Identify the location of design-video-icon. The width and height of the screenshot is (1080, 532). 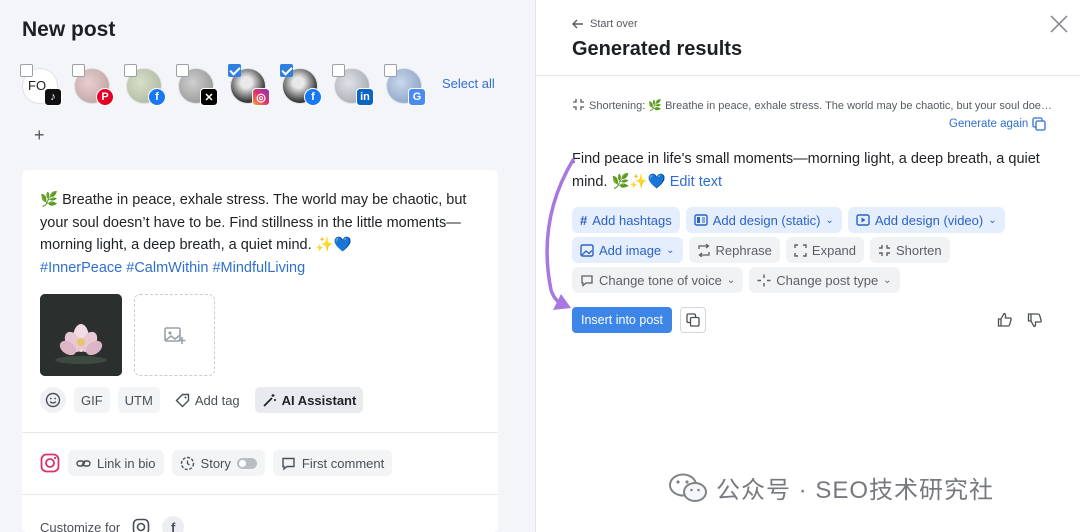
(863, 220).